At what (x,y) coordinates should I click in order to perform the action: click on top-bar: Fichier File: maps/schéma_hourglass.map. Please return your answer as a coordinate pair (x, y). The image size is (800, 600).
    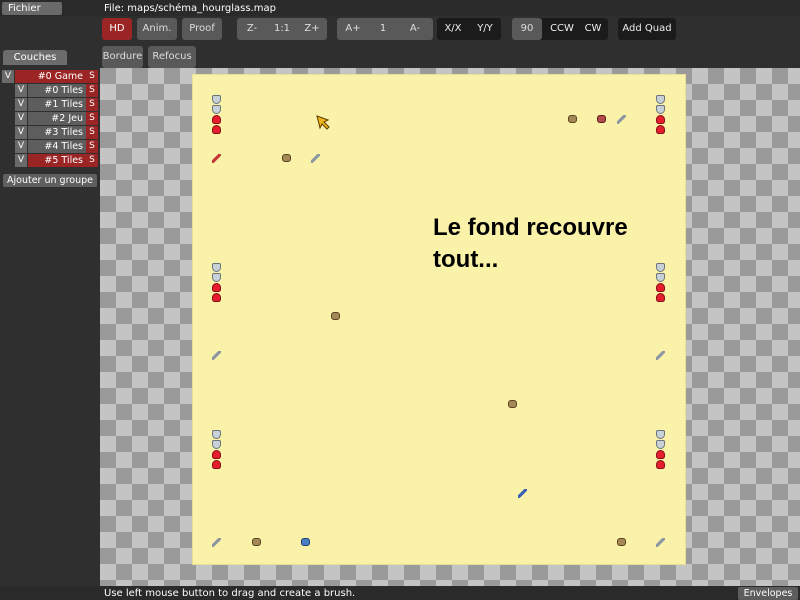
    Looking at the image, I should click on (400, 8).